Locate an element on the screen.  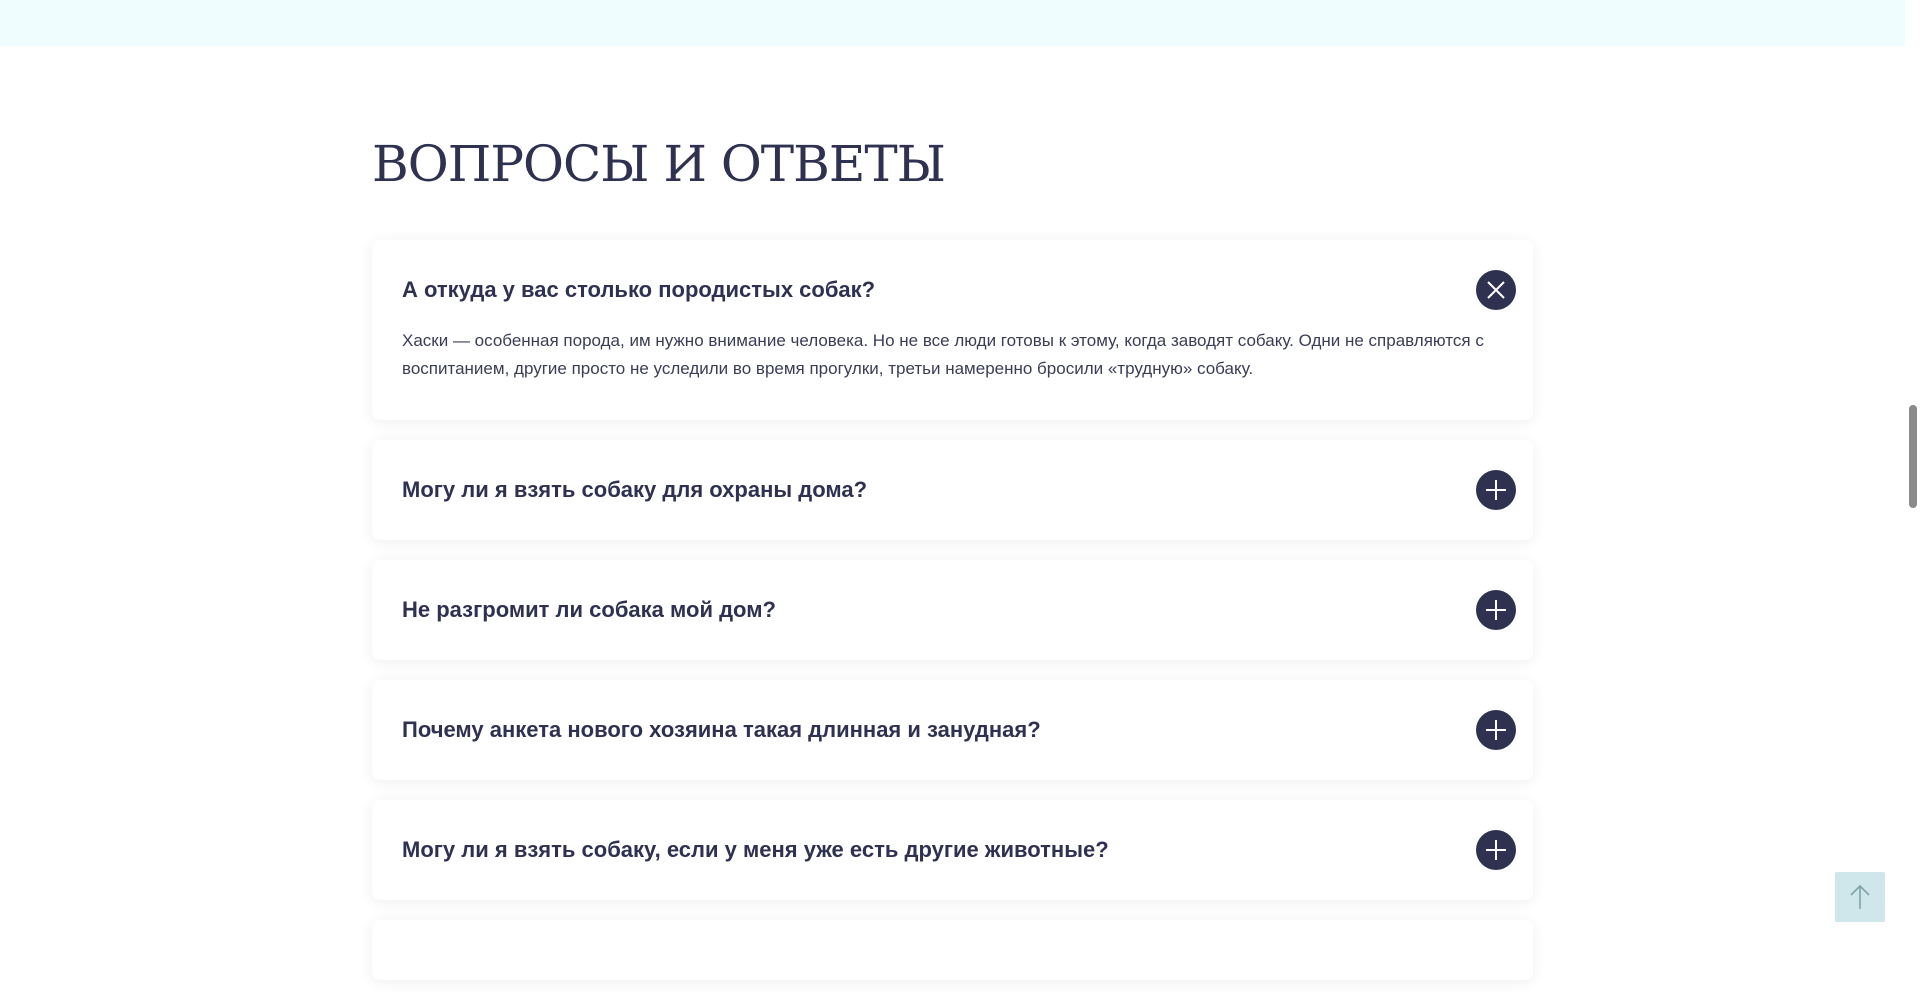
scrollbar is located at coordinates (1912, 472).